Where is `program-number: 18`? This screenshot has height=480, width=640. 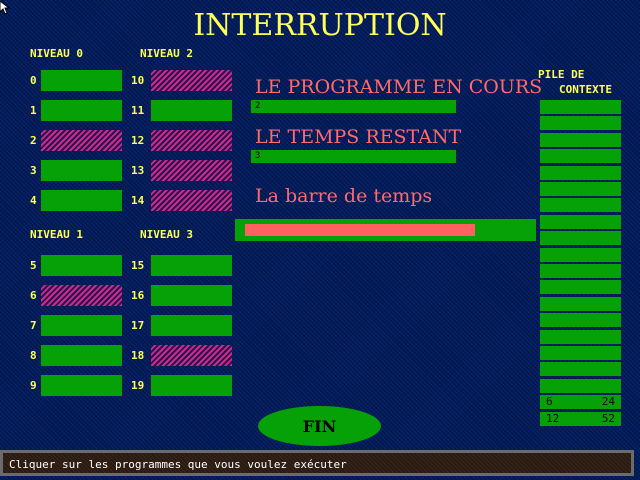 program-number: 18 is located at coordinates (138, 355).